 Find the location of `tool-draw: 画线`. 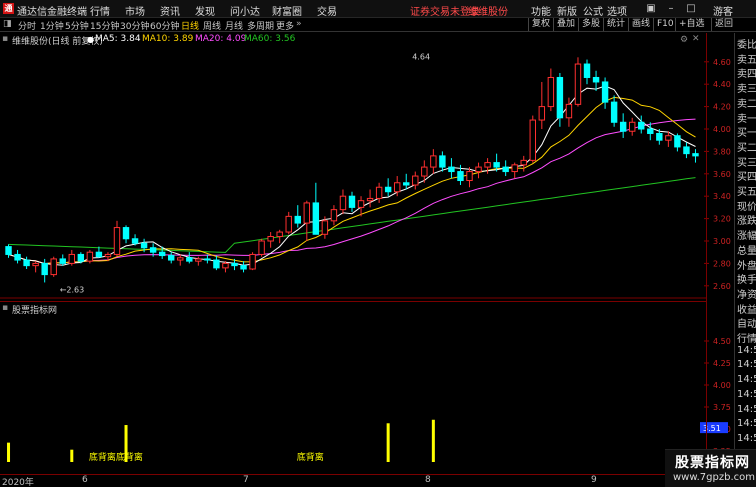

tool-draw: 画线 is located at coordinates (640, 24).